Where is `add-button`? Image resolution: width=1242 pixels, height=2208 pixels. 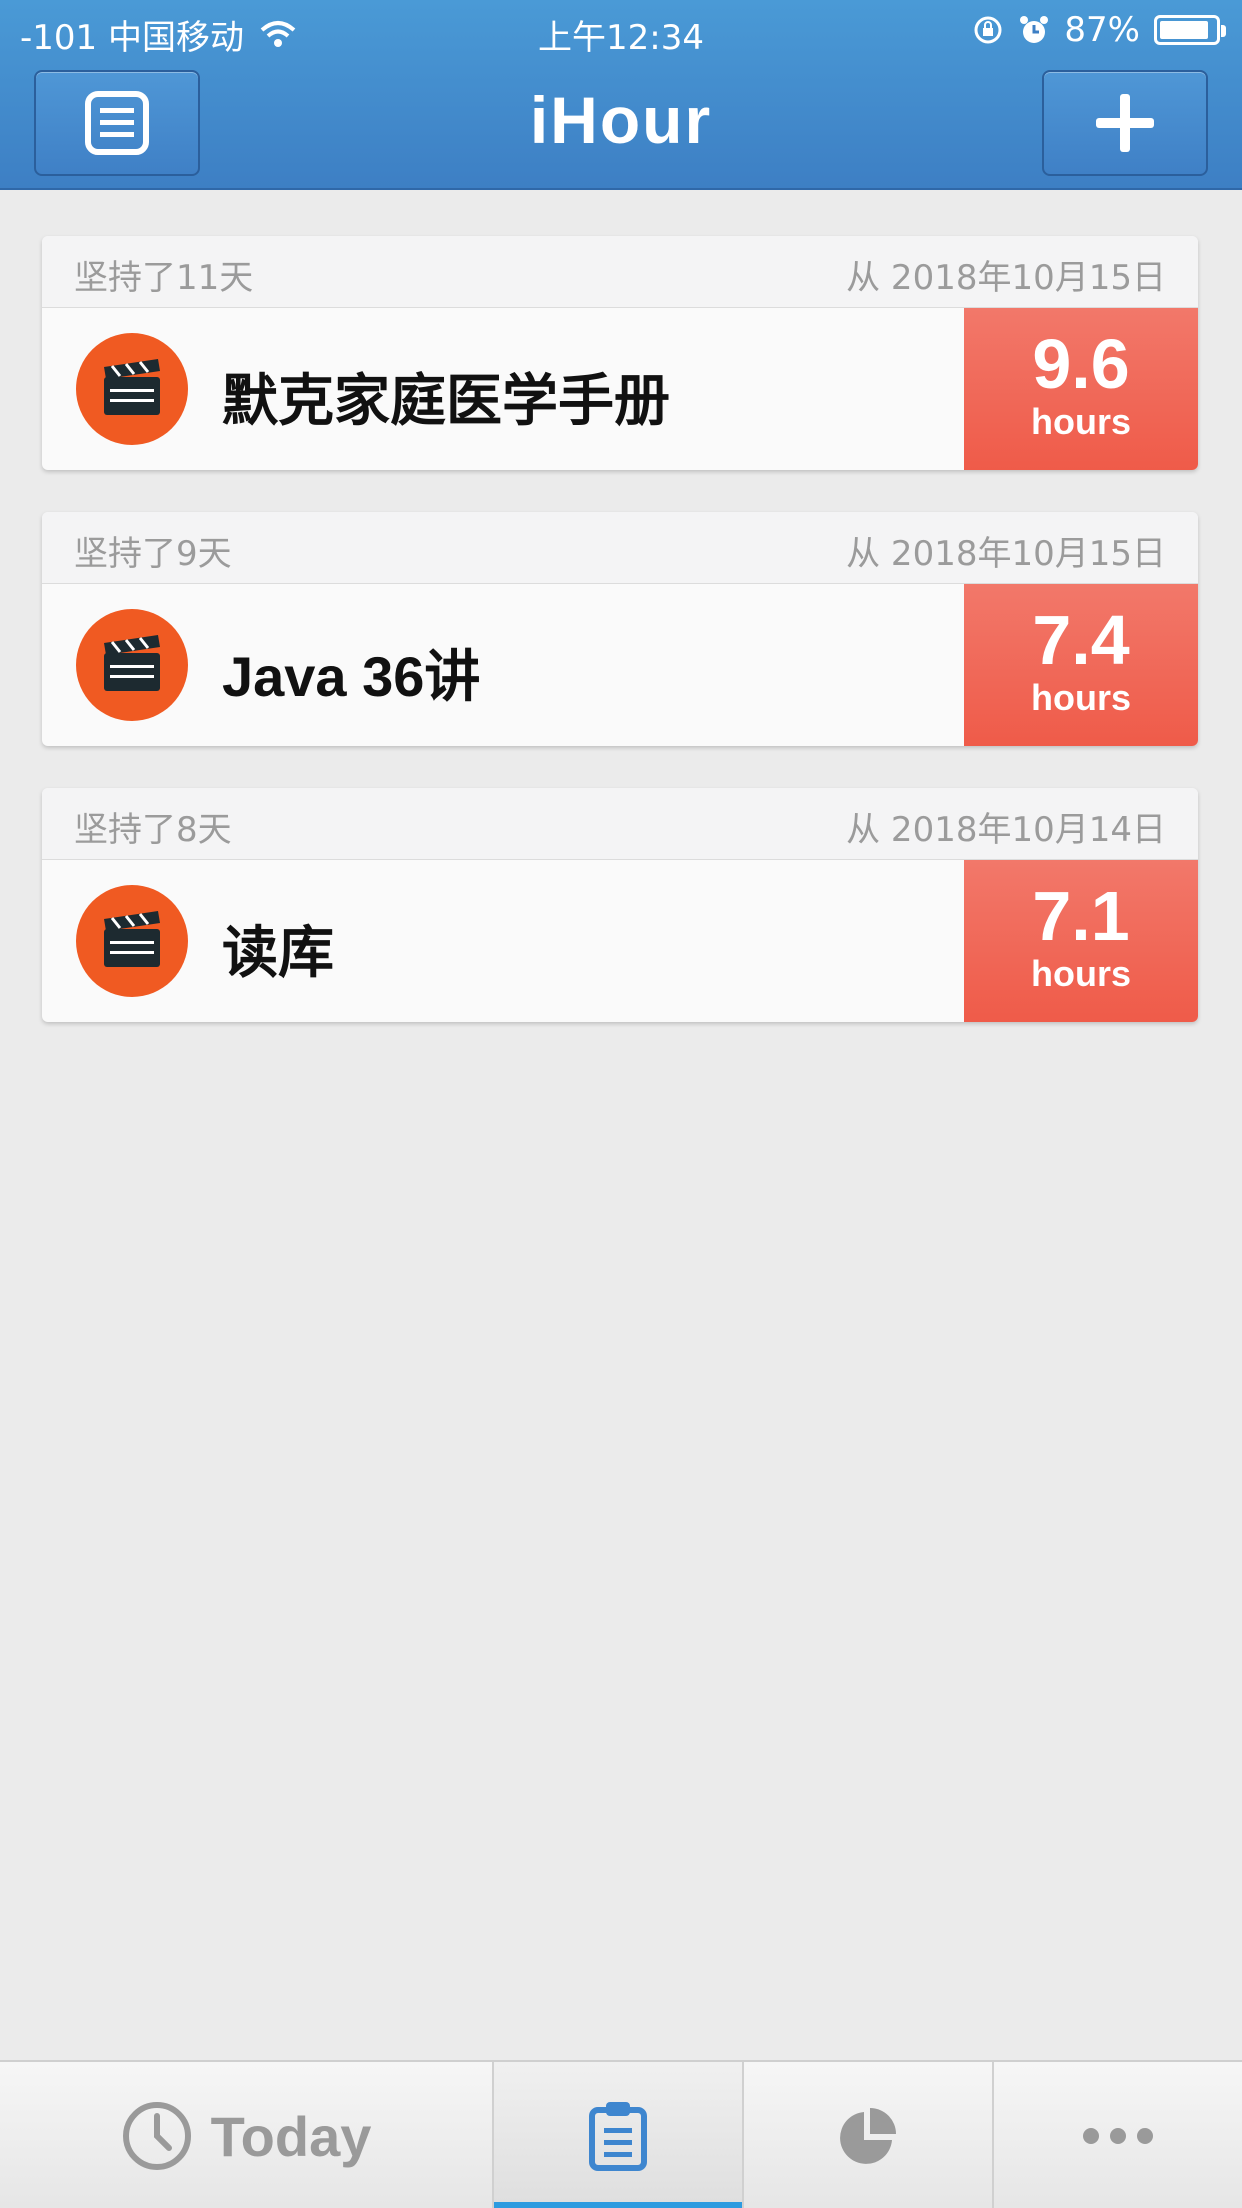
add-button is located at coordinates (1125, 123).